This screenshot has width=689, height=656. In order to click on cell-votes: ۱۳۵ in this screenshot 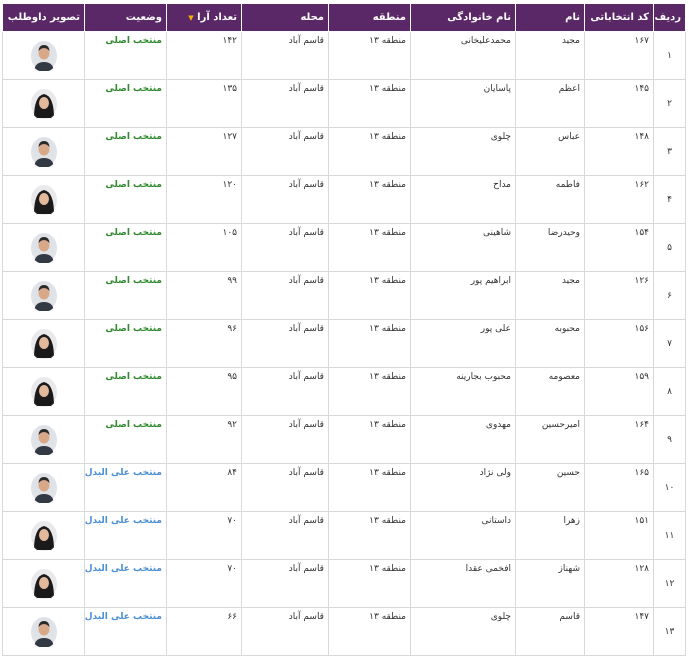, I will do `click(204, 103)`.